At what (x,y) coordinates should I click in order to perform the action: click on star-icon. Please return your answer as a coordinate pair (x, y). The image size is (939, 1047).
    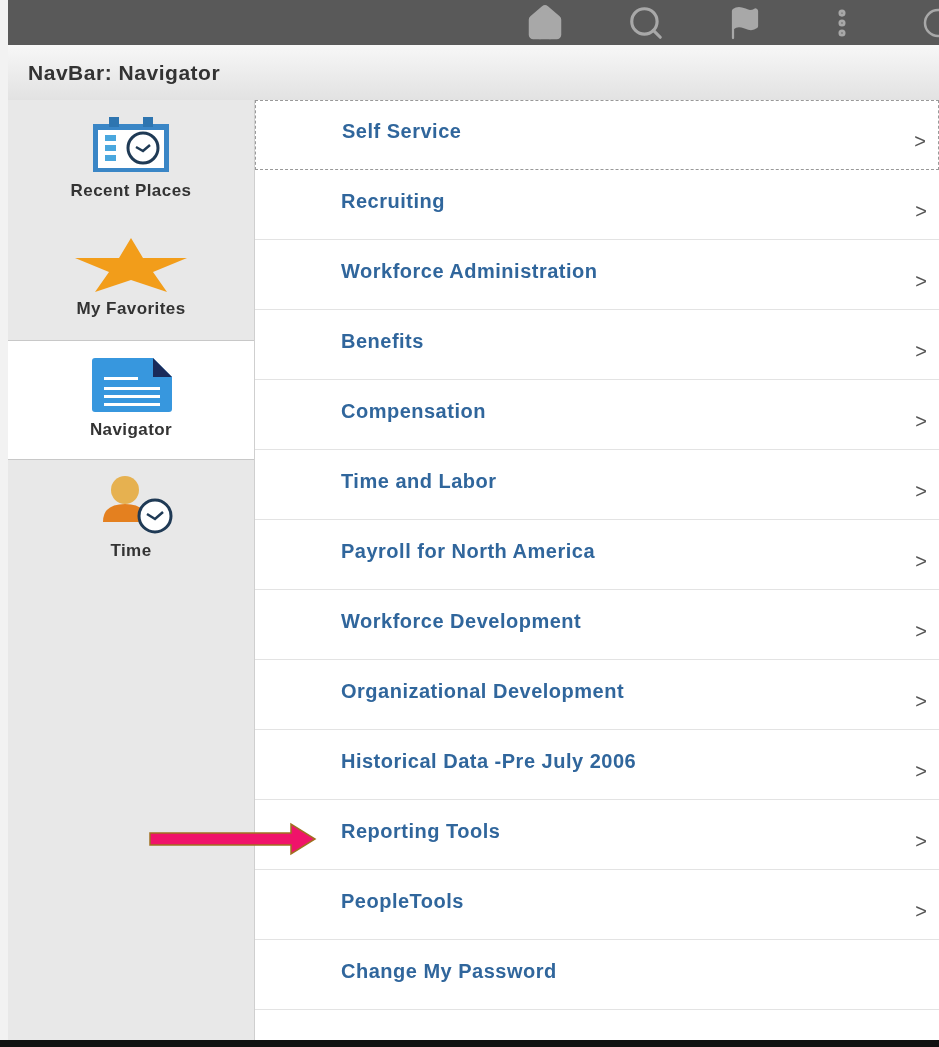
    Looking at the image, I should click on (131, 265).